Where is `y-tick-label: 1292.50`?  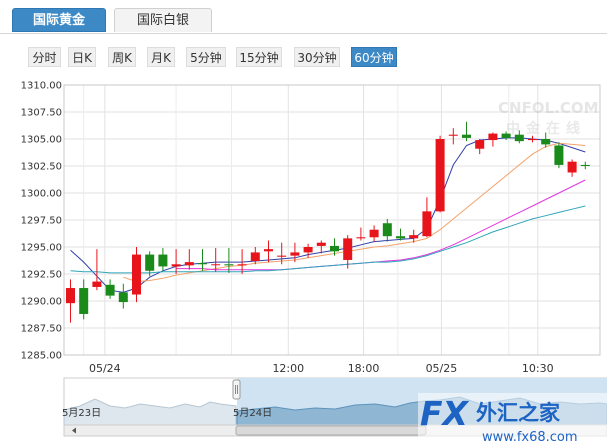 y-tick-label: 1292.50 is located at coordinates (41, 275).